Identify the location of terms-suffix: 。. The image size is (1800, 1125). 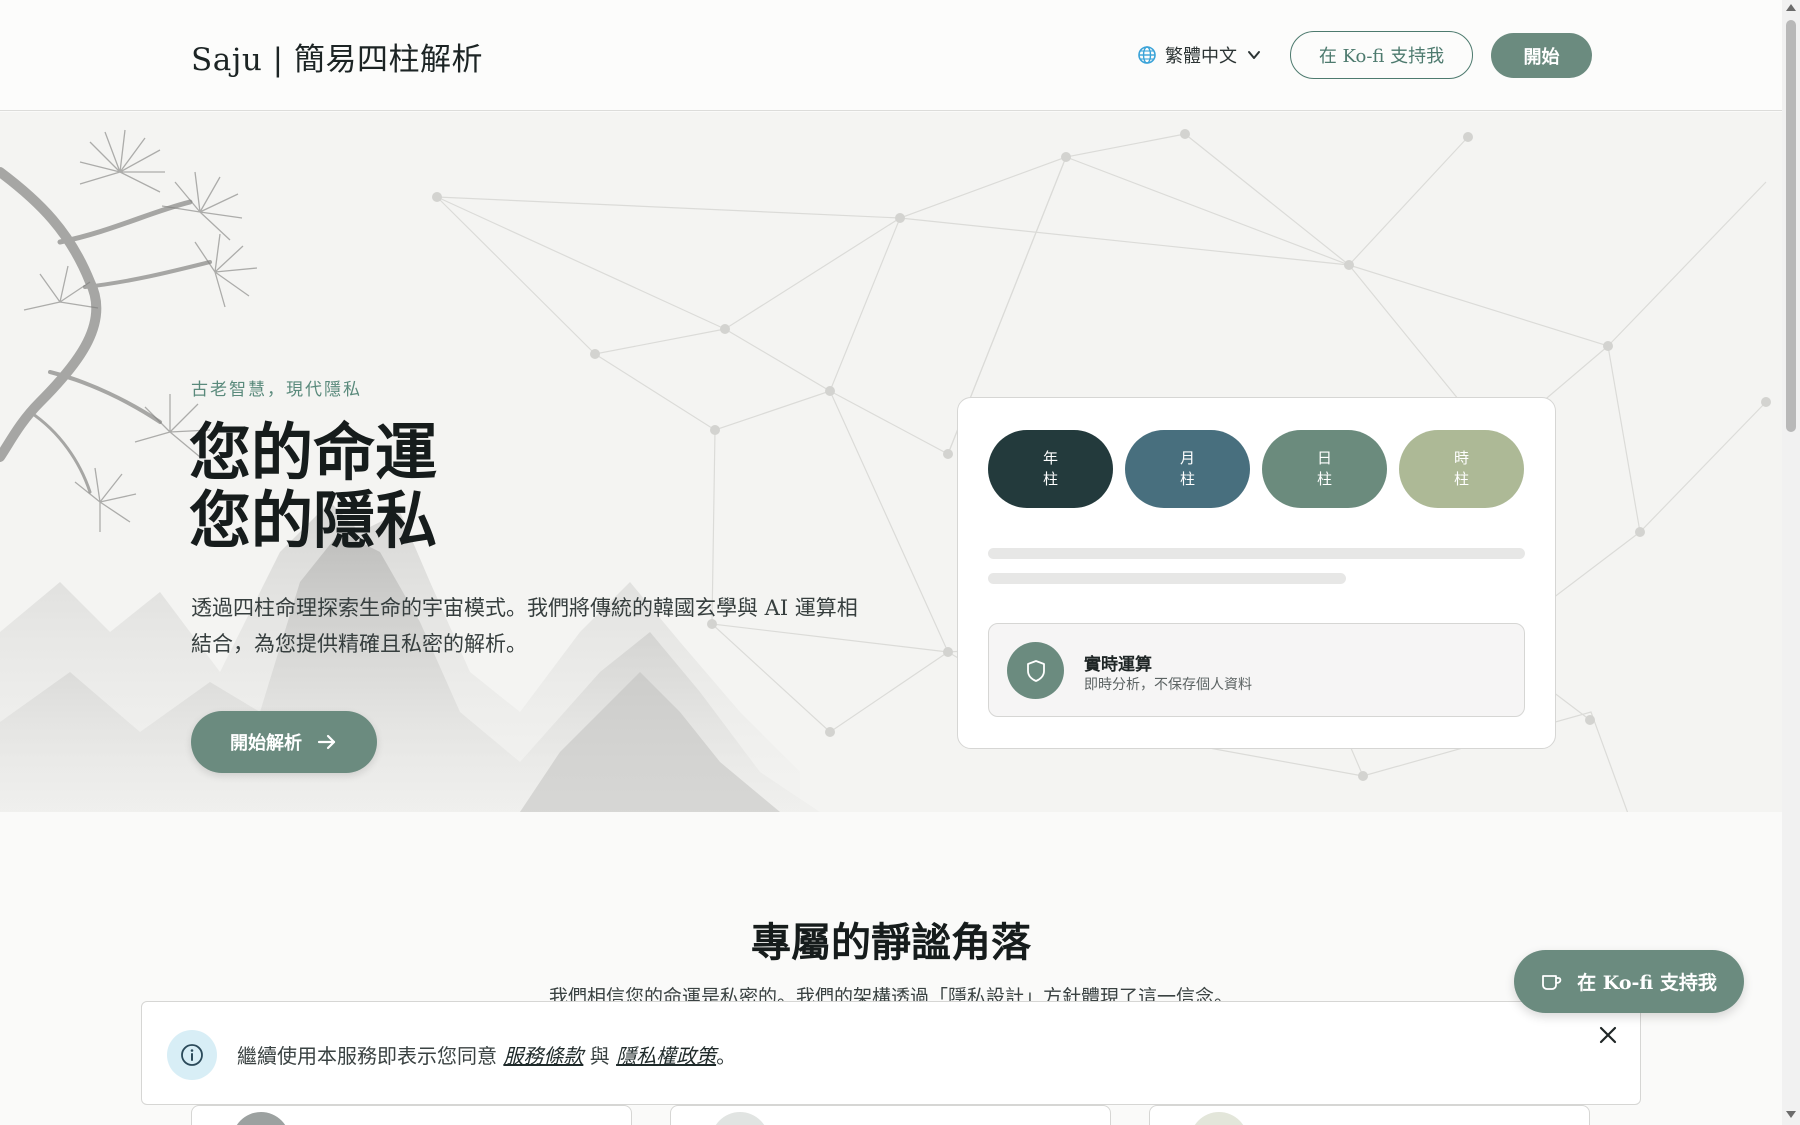
(726, 1056).